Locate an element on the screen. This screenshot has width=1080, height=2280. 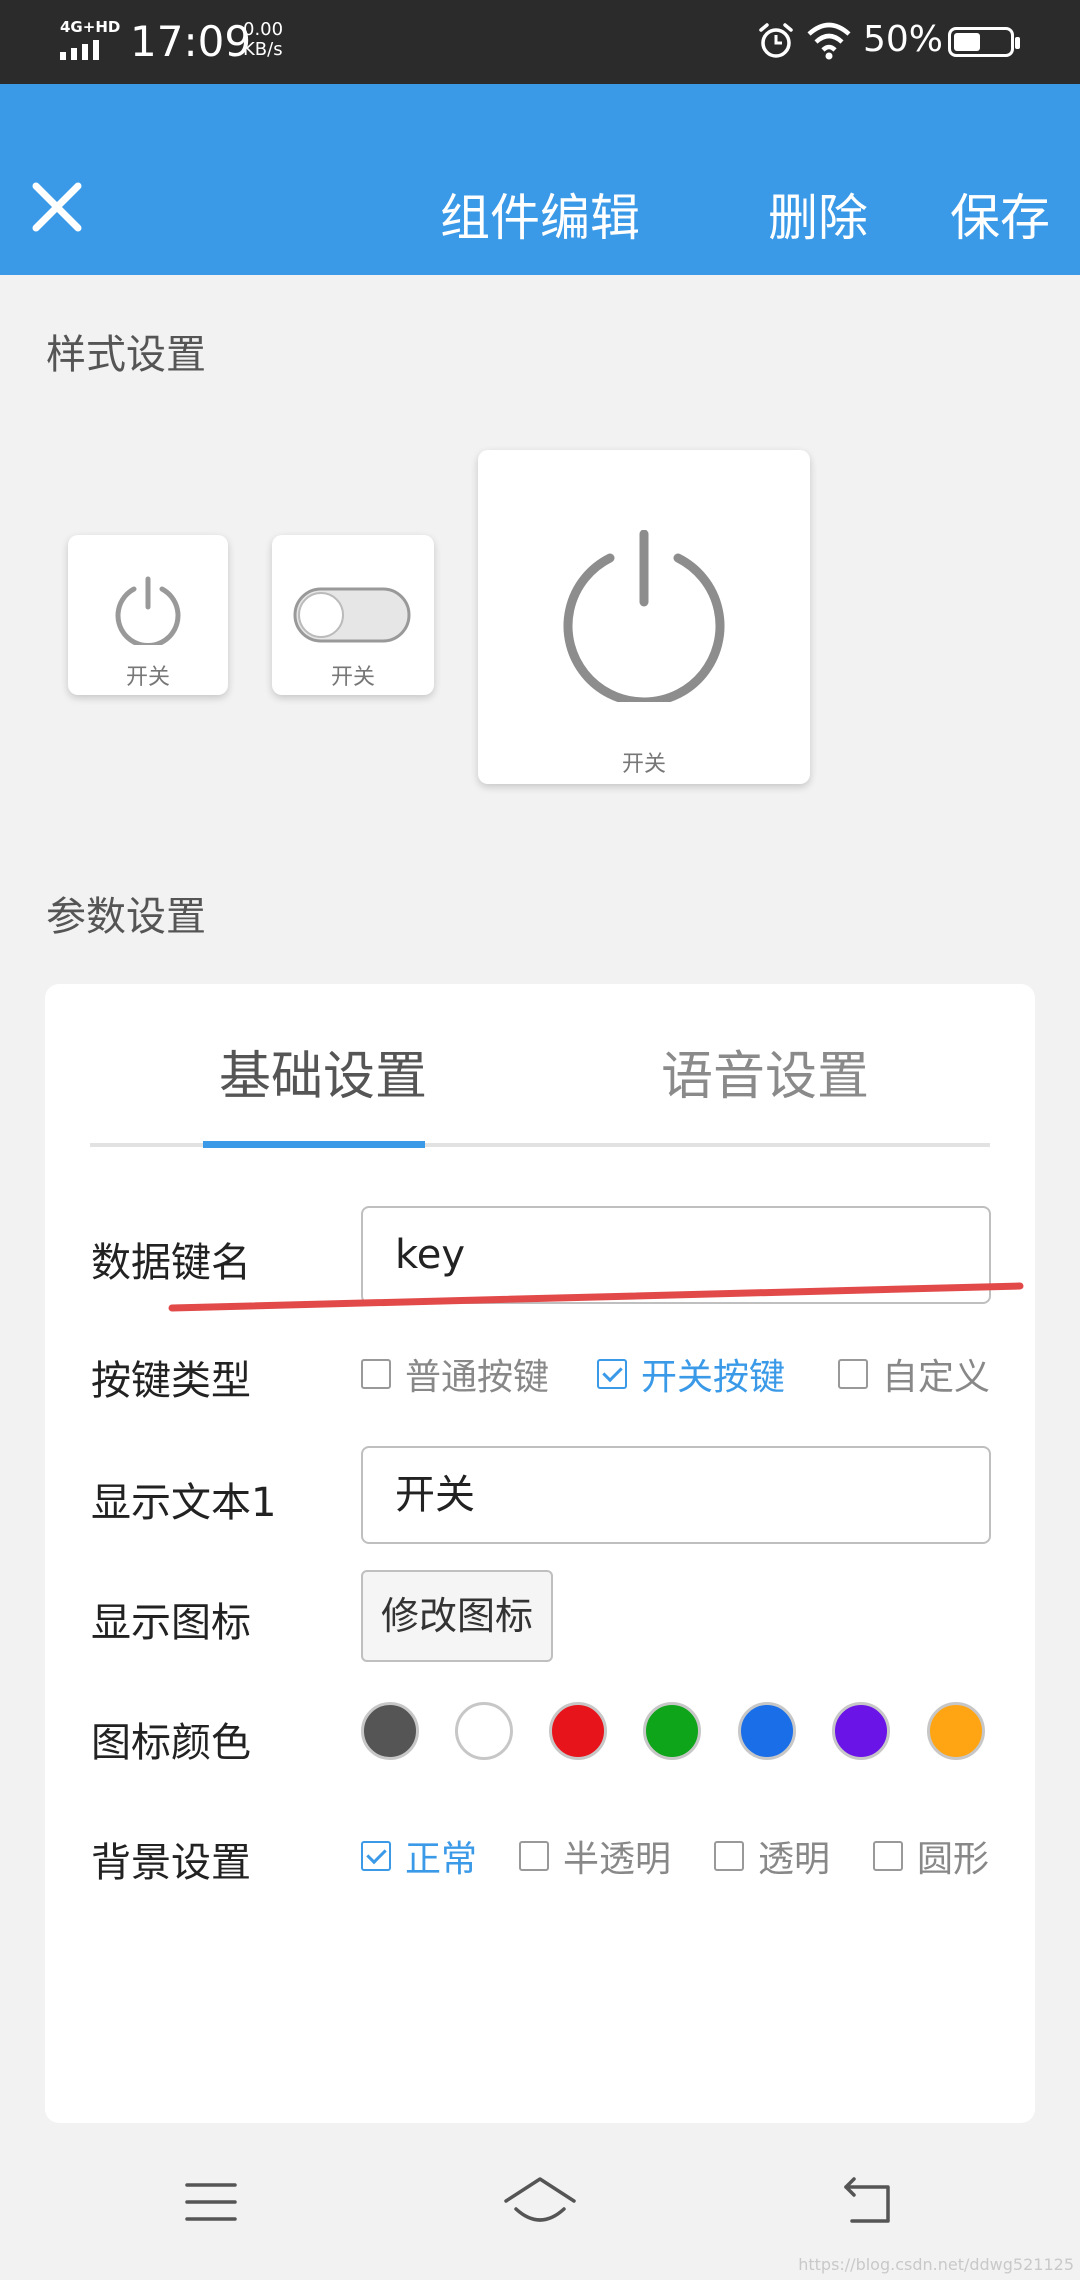
background-translucent: 半透明 is located at coordinates (595, 1856).